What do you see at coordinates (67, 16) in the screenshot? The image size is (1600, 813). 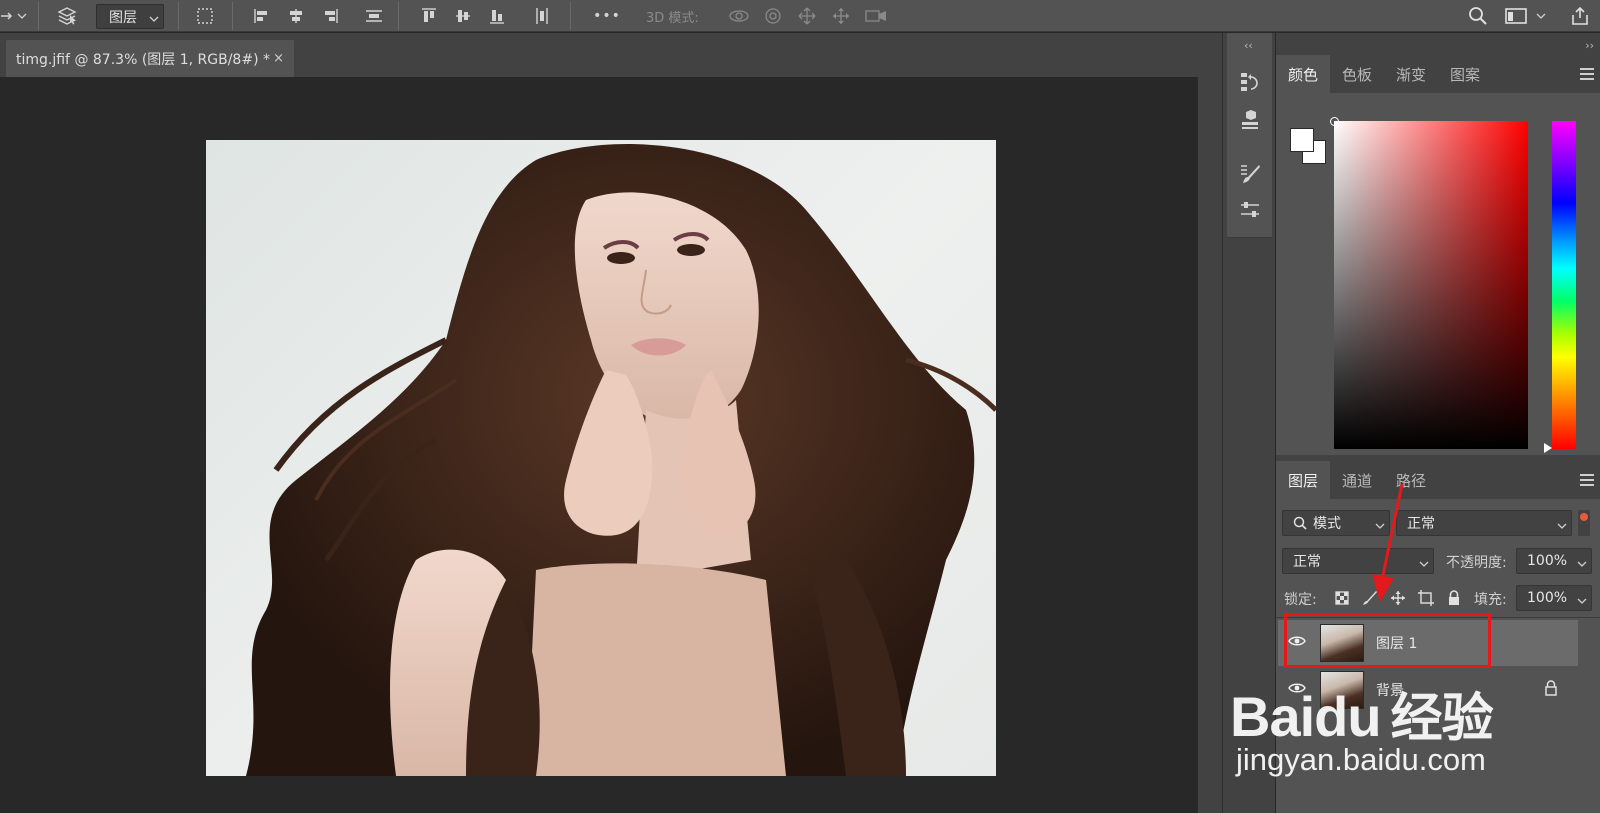 I see `auto-select-layers-icon` at bounding box center [67, 16].